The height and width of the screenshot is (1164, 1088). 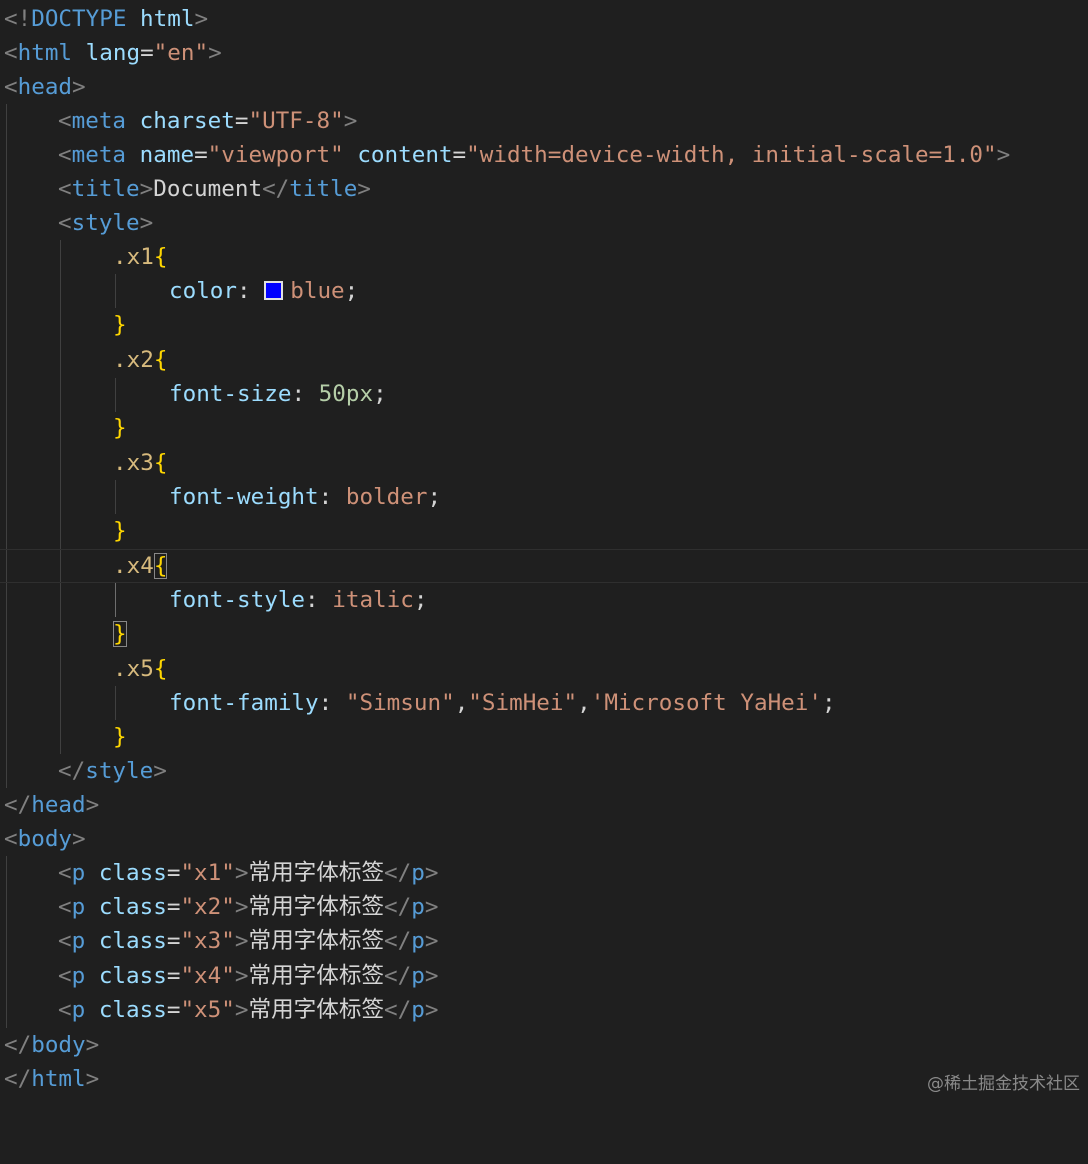 I want to click on code-line-meta-charset: <meta charset="UTF-8">, so click(x=208, y=121).